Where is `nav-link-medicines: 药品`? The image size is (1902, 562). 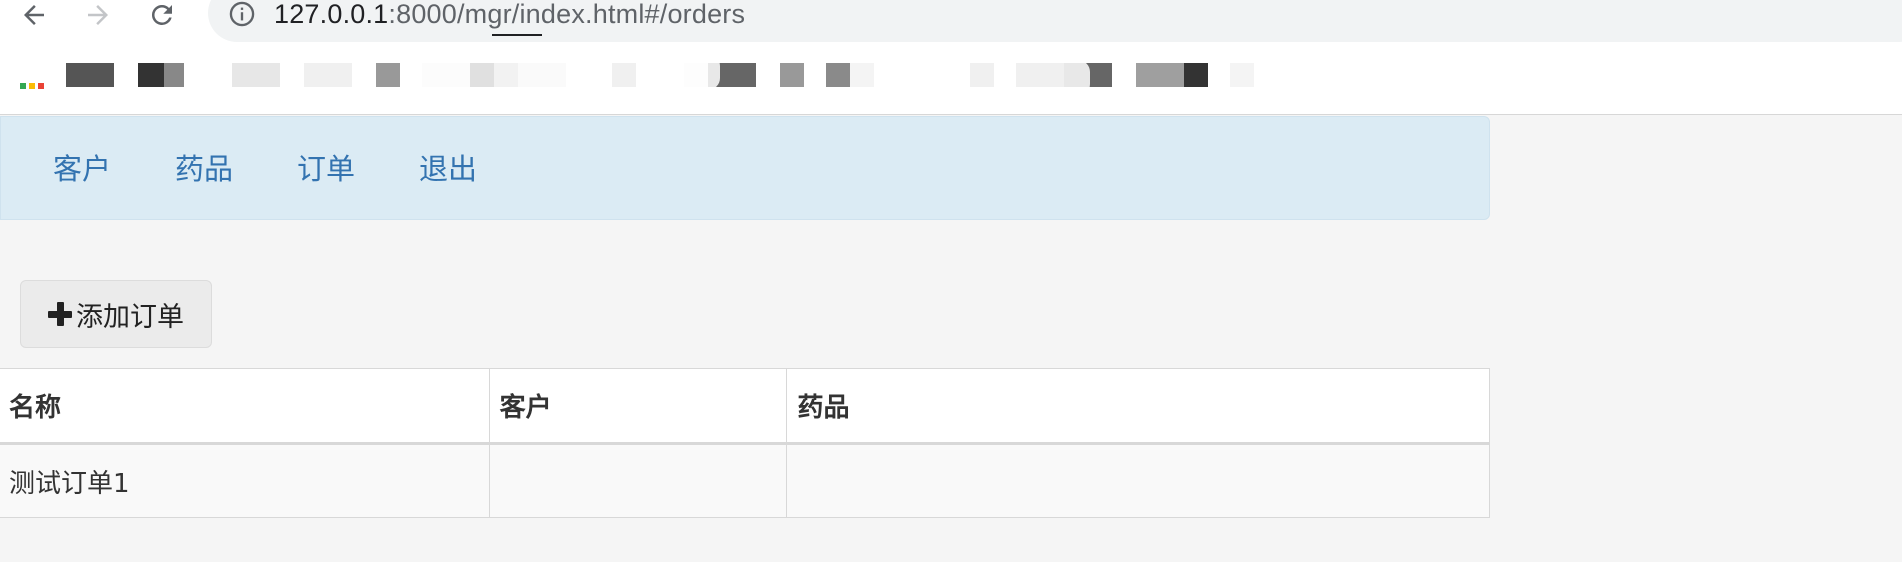
nav-link-medicines: 药品 is located at coordinates (204, 169).